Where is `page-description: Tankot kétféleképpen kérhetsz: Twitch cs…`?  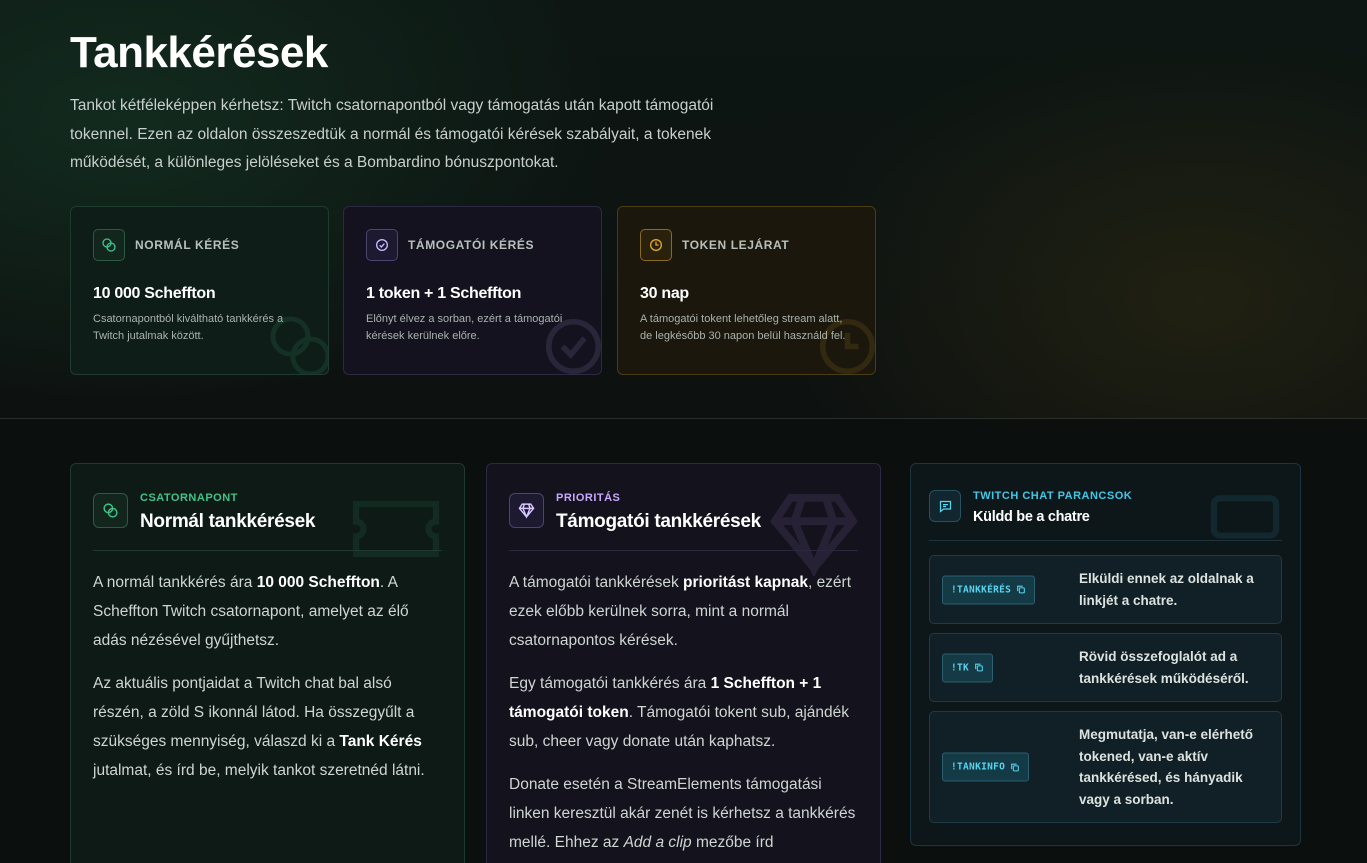 page-description: Tankot kétféleképpen kérhetsz: Twitch cs… is located at coordinates (392, 134).